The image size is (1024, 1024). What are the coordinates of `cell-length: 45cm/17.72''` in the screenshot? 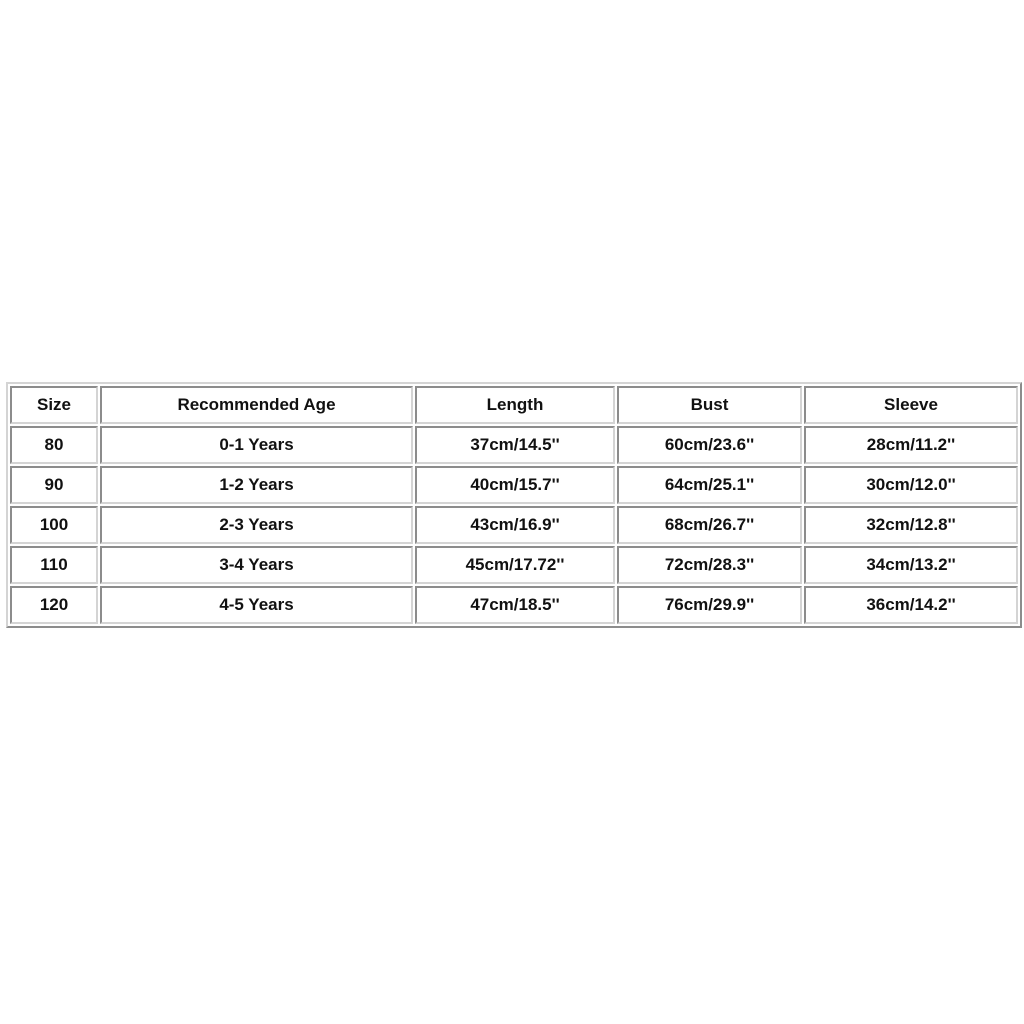 It's located at (515, 565).